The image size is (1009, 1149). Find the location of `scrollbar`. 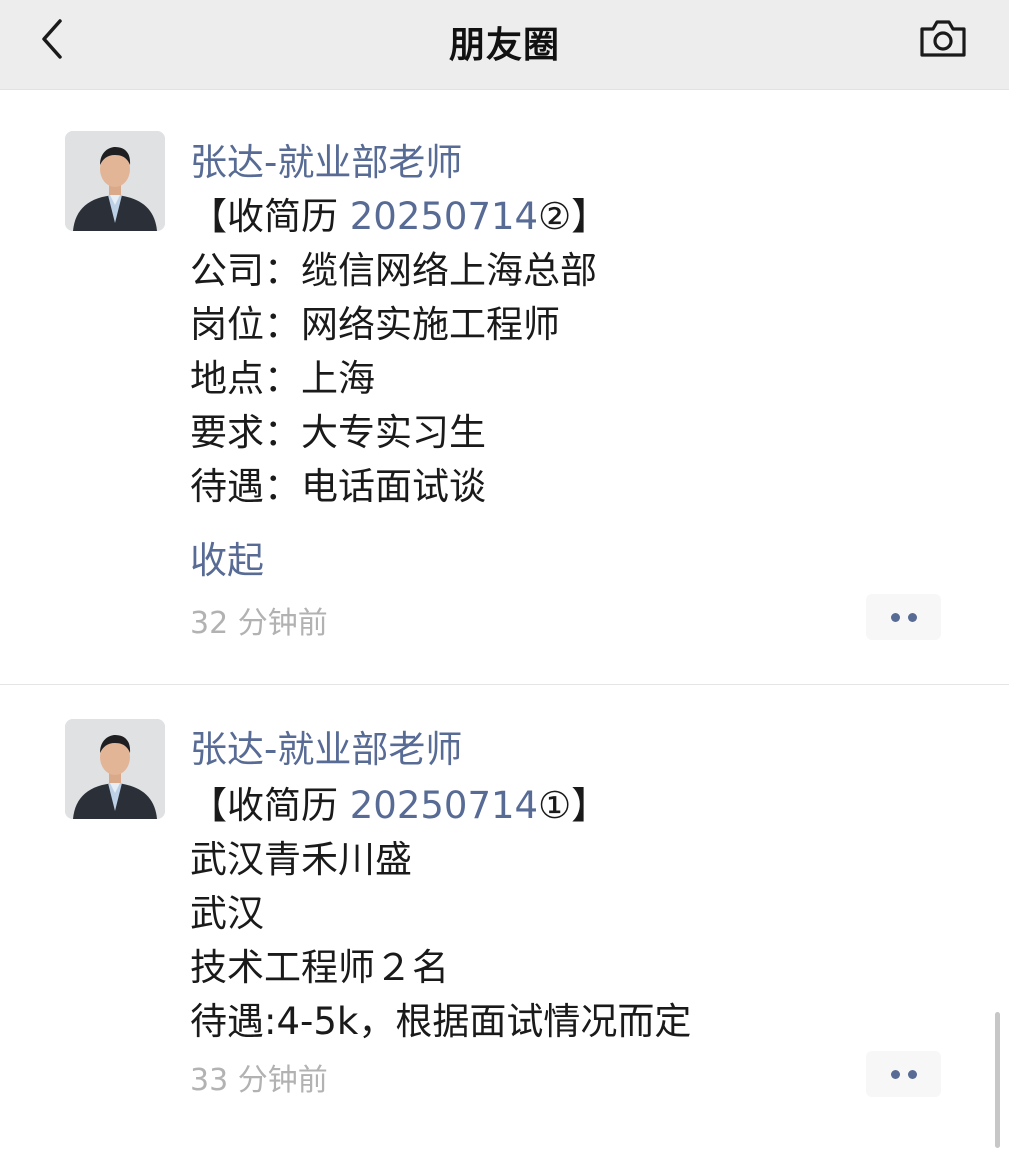

scrollbar is located at coordinates (997, 1080).